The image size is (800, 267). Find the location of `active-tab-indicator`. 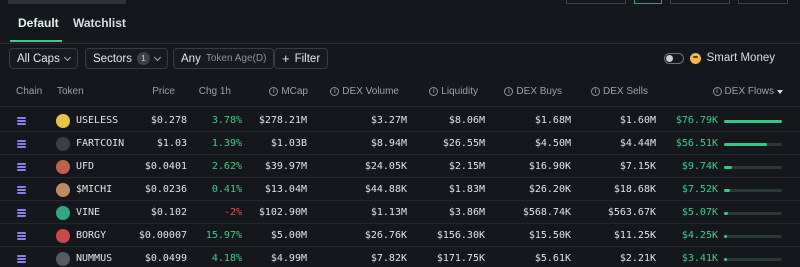

active-tab-indicator is located at coordinates (36, 41).